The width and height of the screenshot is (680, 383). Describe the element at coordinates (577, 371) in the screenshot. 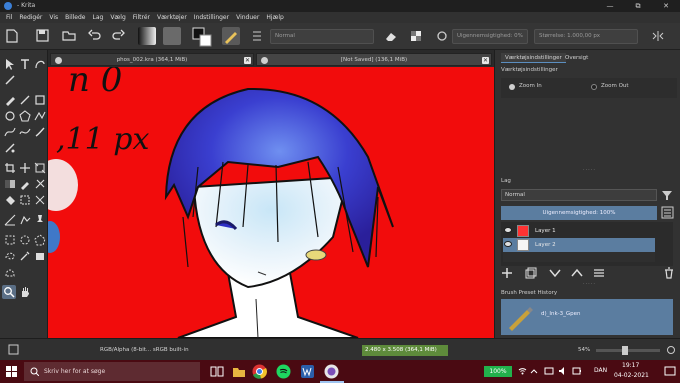

I see `battery-icon` at that location.